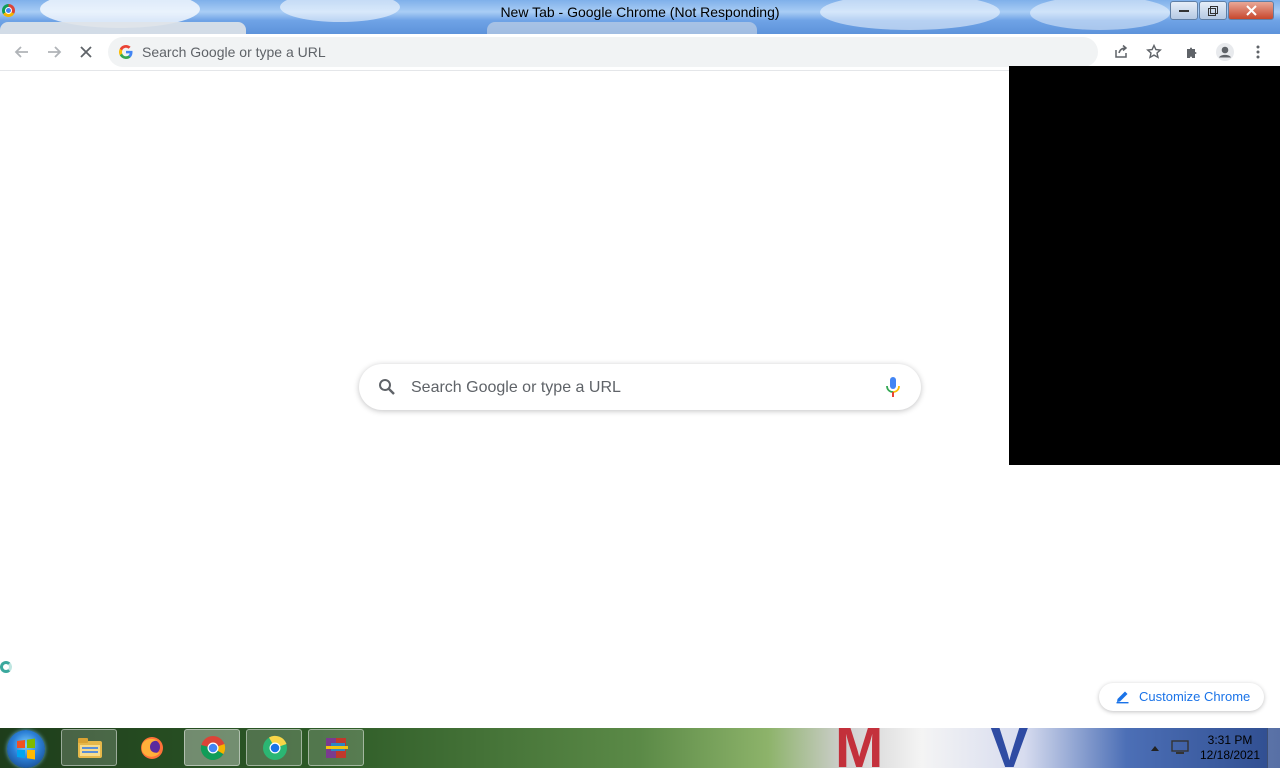 The image size is (1280, 768). I want to click on menu-kebab-icon, so click(1258, 52).